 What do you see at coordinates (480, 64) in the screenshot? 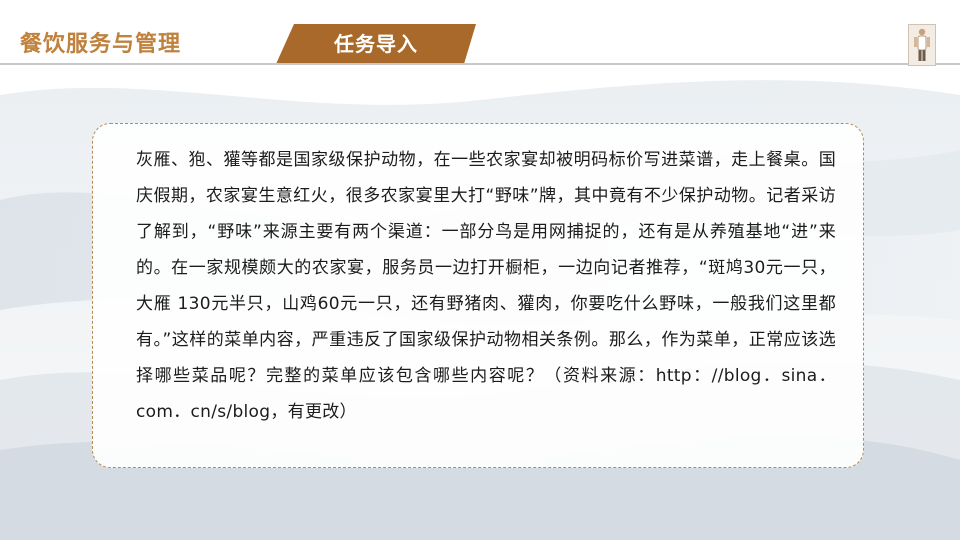
I see `header-divider` at bounding box center [480, 64].